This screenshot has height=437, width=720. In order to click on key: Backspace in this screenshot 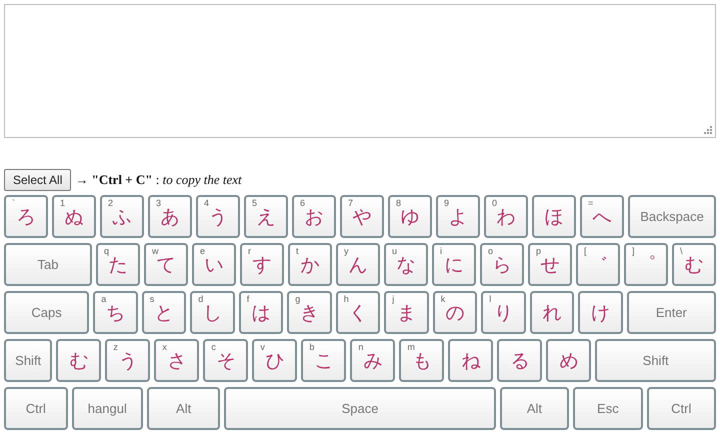, I will do `click(672, 216)`.